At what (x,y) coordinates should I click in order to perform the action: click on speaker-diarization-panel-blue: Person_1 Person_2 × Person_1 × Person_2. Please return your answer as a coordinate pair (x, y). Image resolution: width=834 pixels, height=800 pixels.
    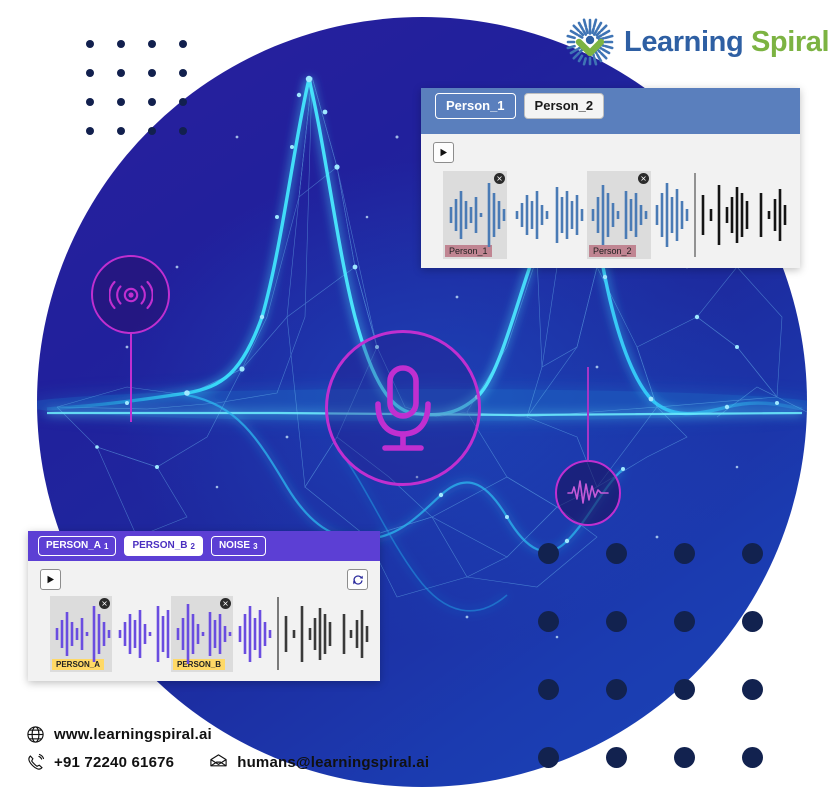
    Looking at the image, I should click on (610, 178).